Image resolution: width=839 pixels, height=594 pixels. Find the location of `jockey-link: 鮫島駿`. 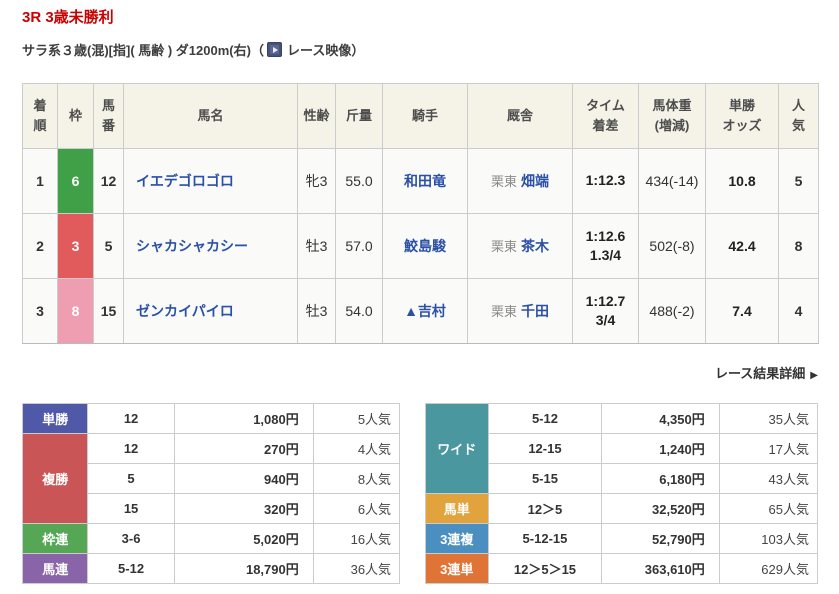

jockey-link: 鮫島駿 is located at coordinates (425, 246).